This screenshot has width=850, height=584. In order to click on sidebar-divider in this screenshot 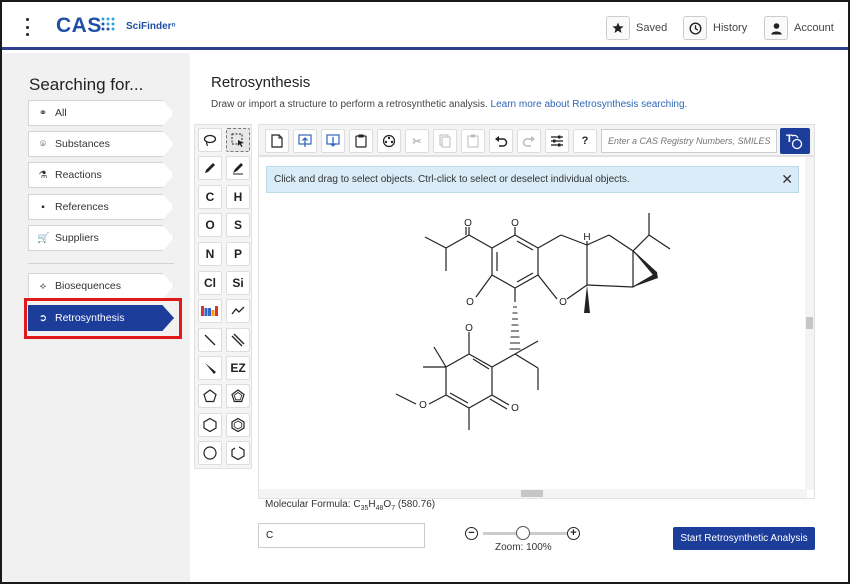, I will do `click(101, 263)`.